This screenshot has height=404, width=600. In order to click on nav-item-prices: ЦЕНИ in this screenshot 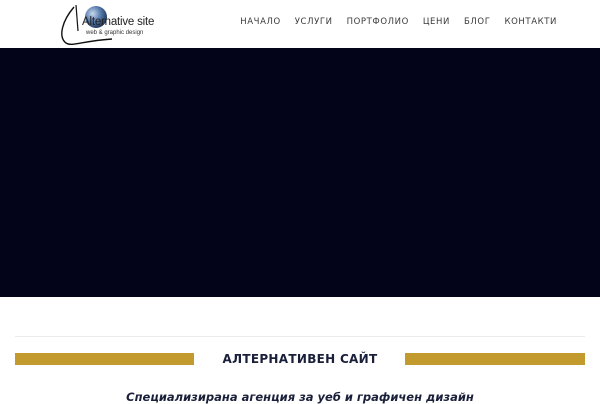, I will do `click(436, 22)`.